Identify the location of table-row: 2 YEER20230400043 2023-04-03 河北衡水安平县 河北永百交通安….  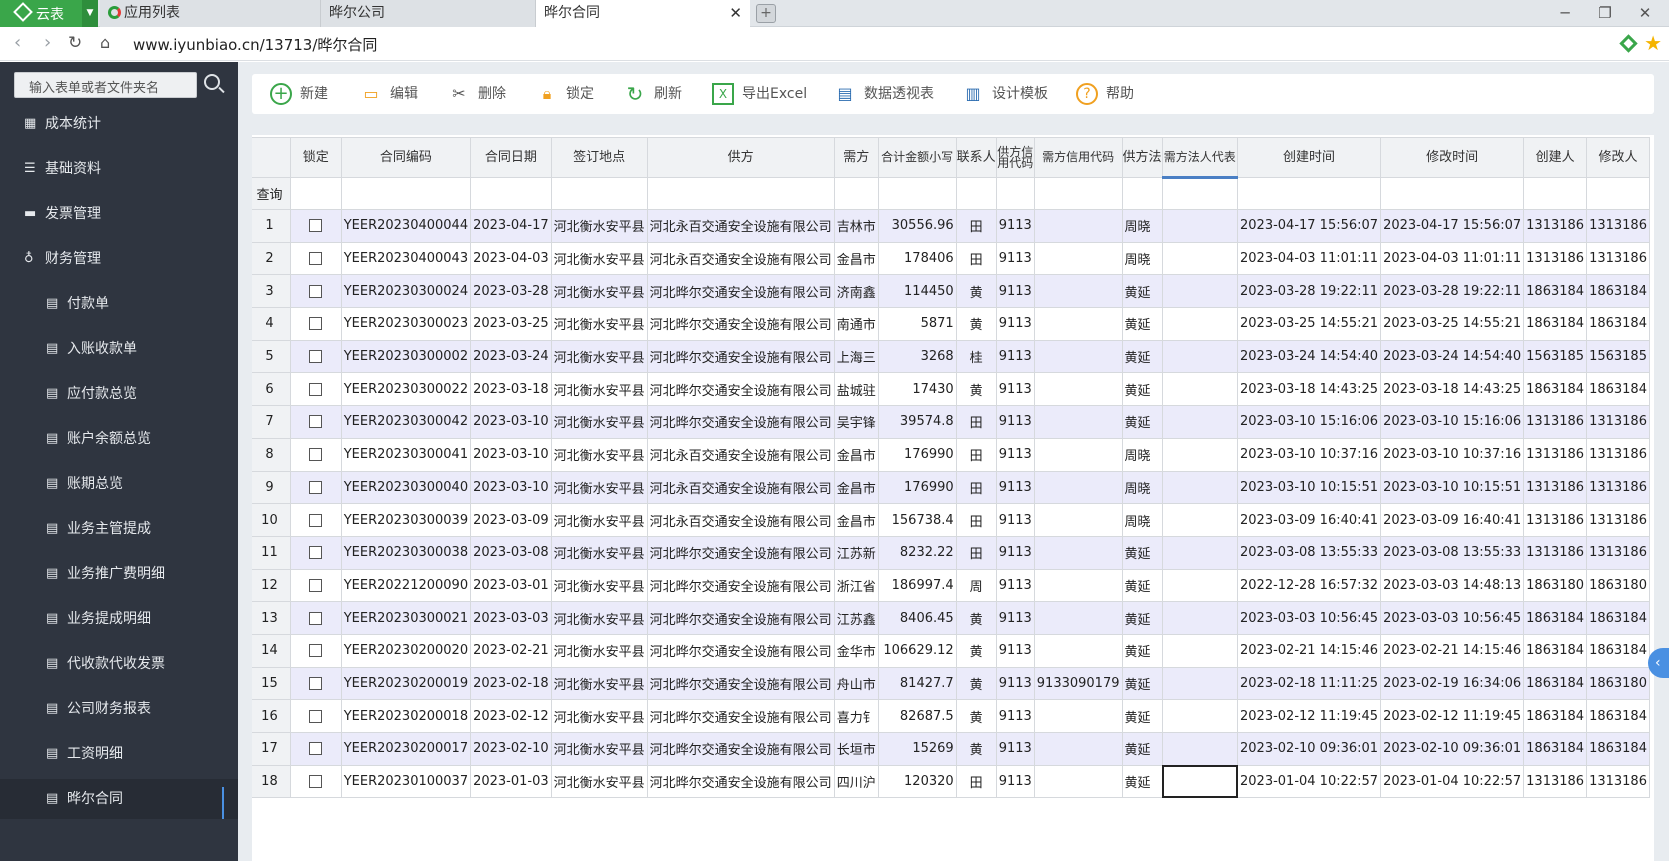
(951, 258).